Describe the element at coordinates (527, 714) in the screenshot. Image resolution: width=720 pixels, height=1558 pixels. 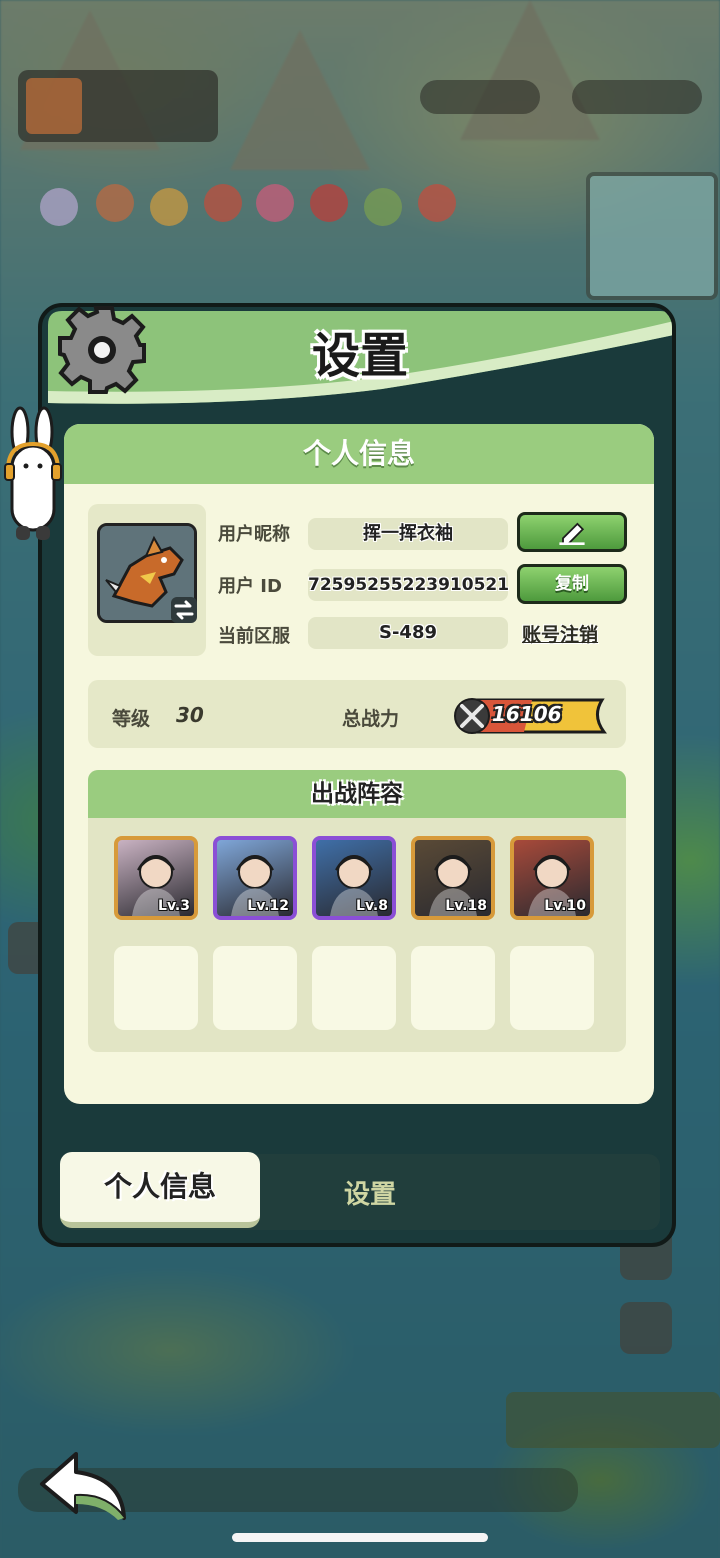
I see `power-value: 16106` at that location.